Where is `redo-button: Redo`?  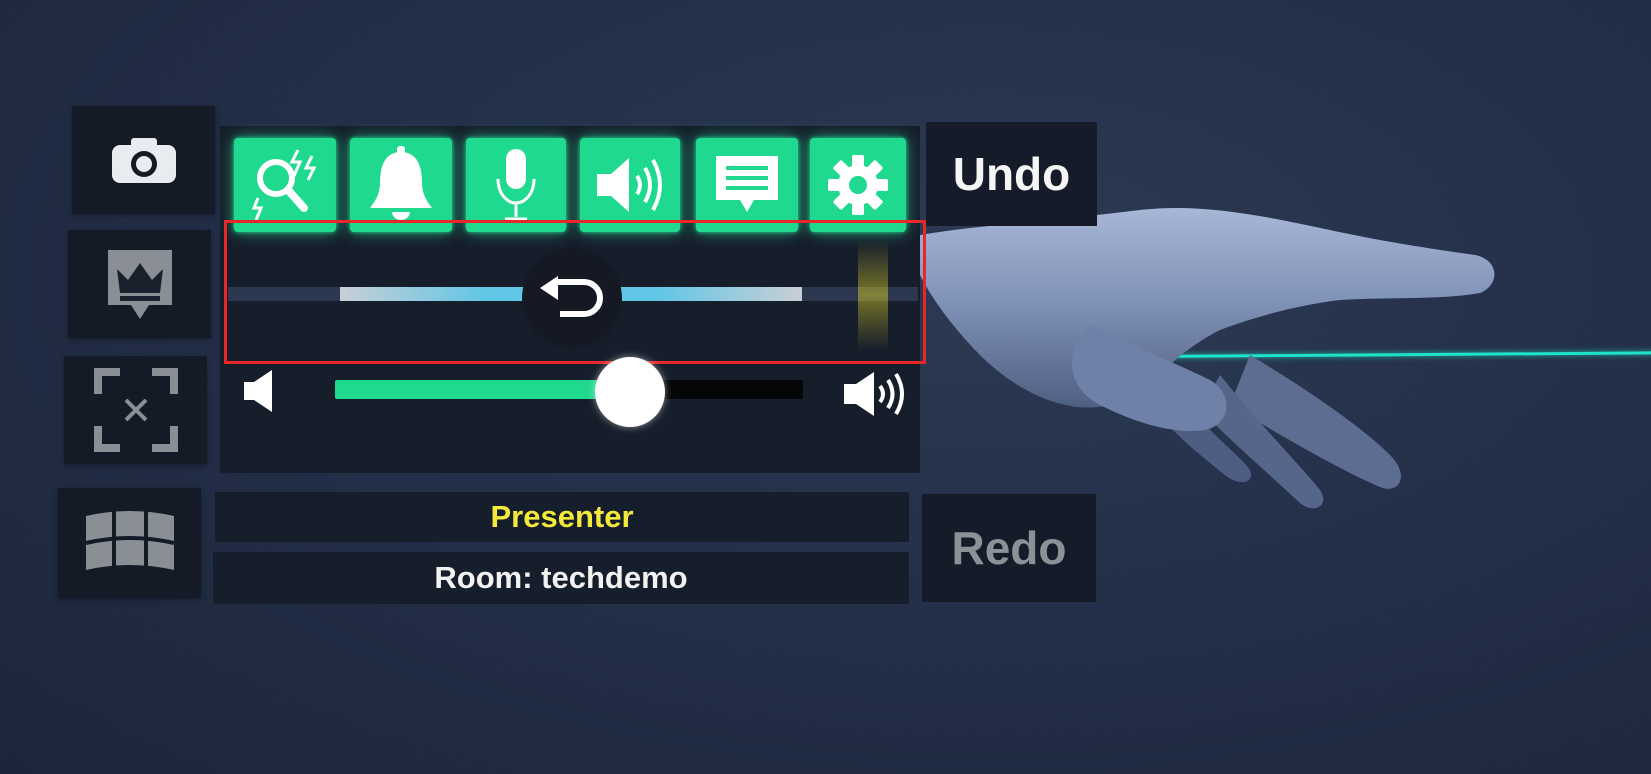 redo-button: Redo is located at coordinates (1009, 548).